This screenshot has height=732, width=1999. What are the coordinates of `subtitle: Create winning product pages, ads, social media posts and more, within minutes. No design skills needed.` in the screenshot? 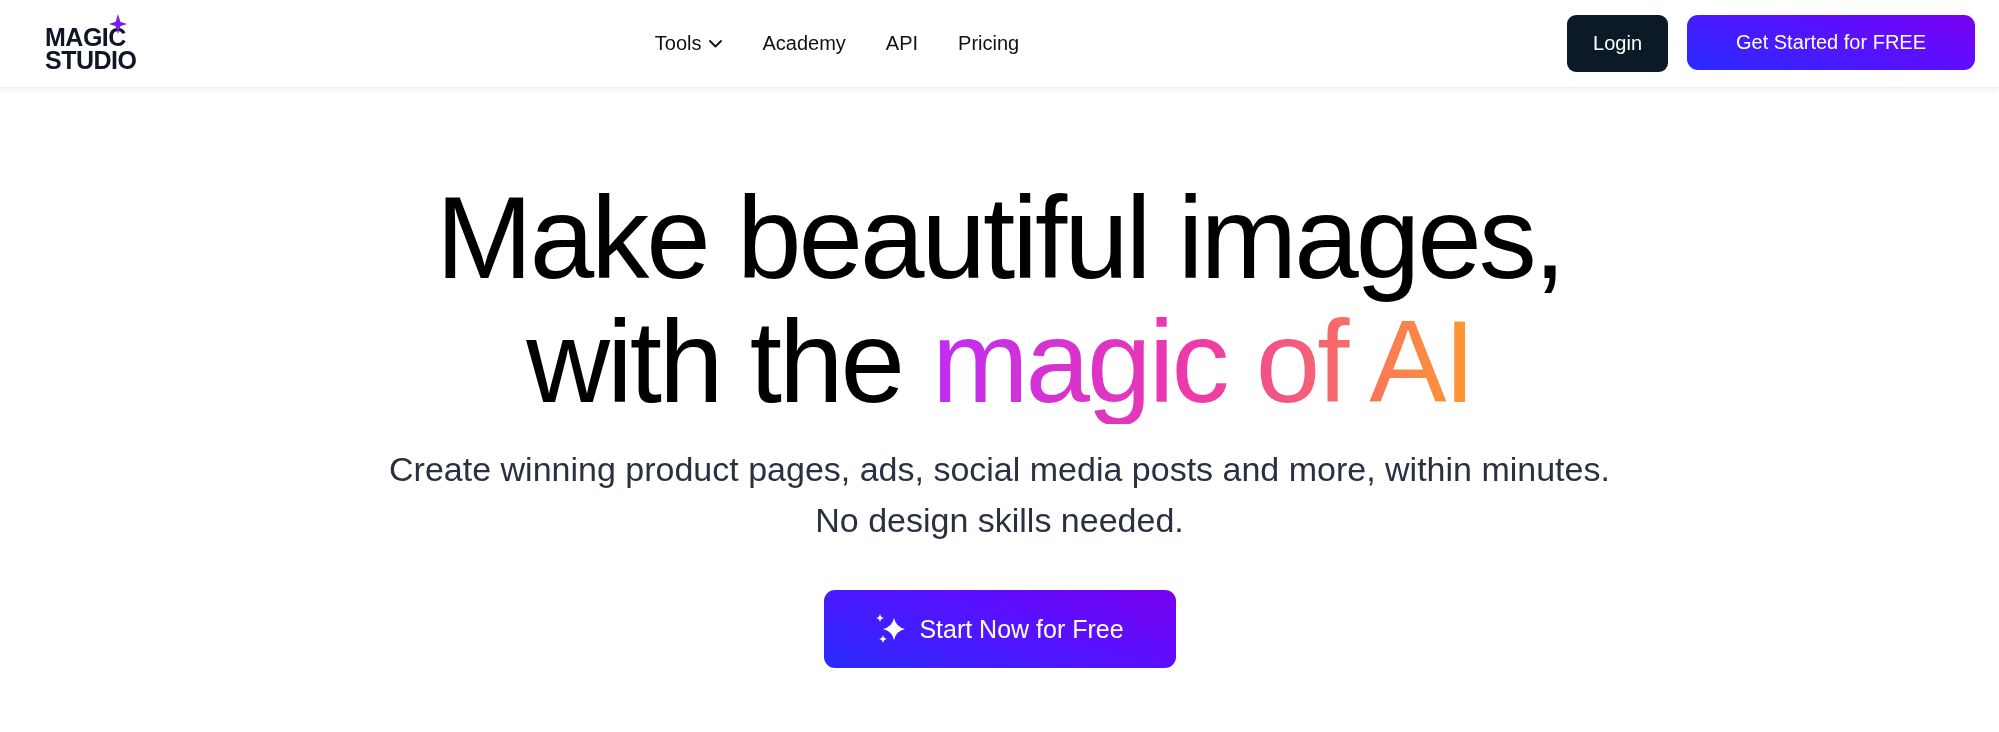 It's located at (999, 495).